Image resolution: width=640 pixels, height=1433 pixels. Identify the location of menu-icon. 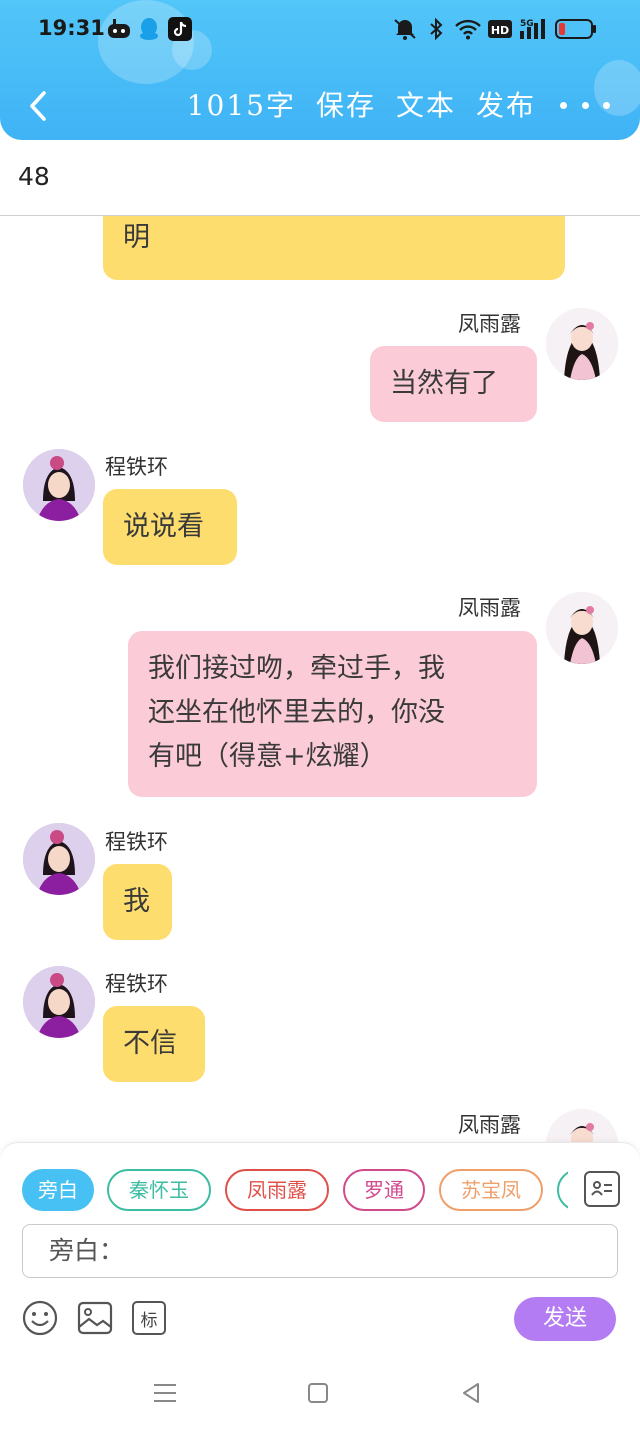
(165, 1393).